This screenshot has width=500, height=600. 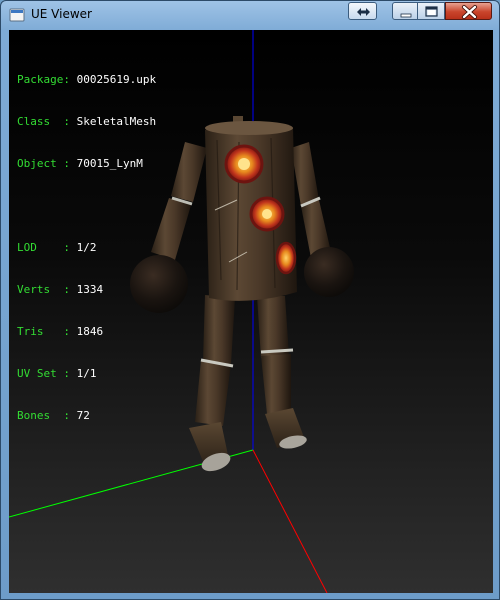 What do you see at coordinates (286, 258) in the screenshot?
I see `sun-emblem` at bounding box center [286, 258].